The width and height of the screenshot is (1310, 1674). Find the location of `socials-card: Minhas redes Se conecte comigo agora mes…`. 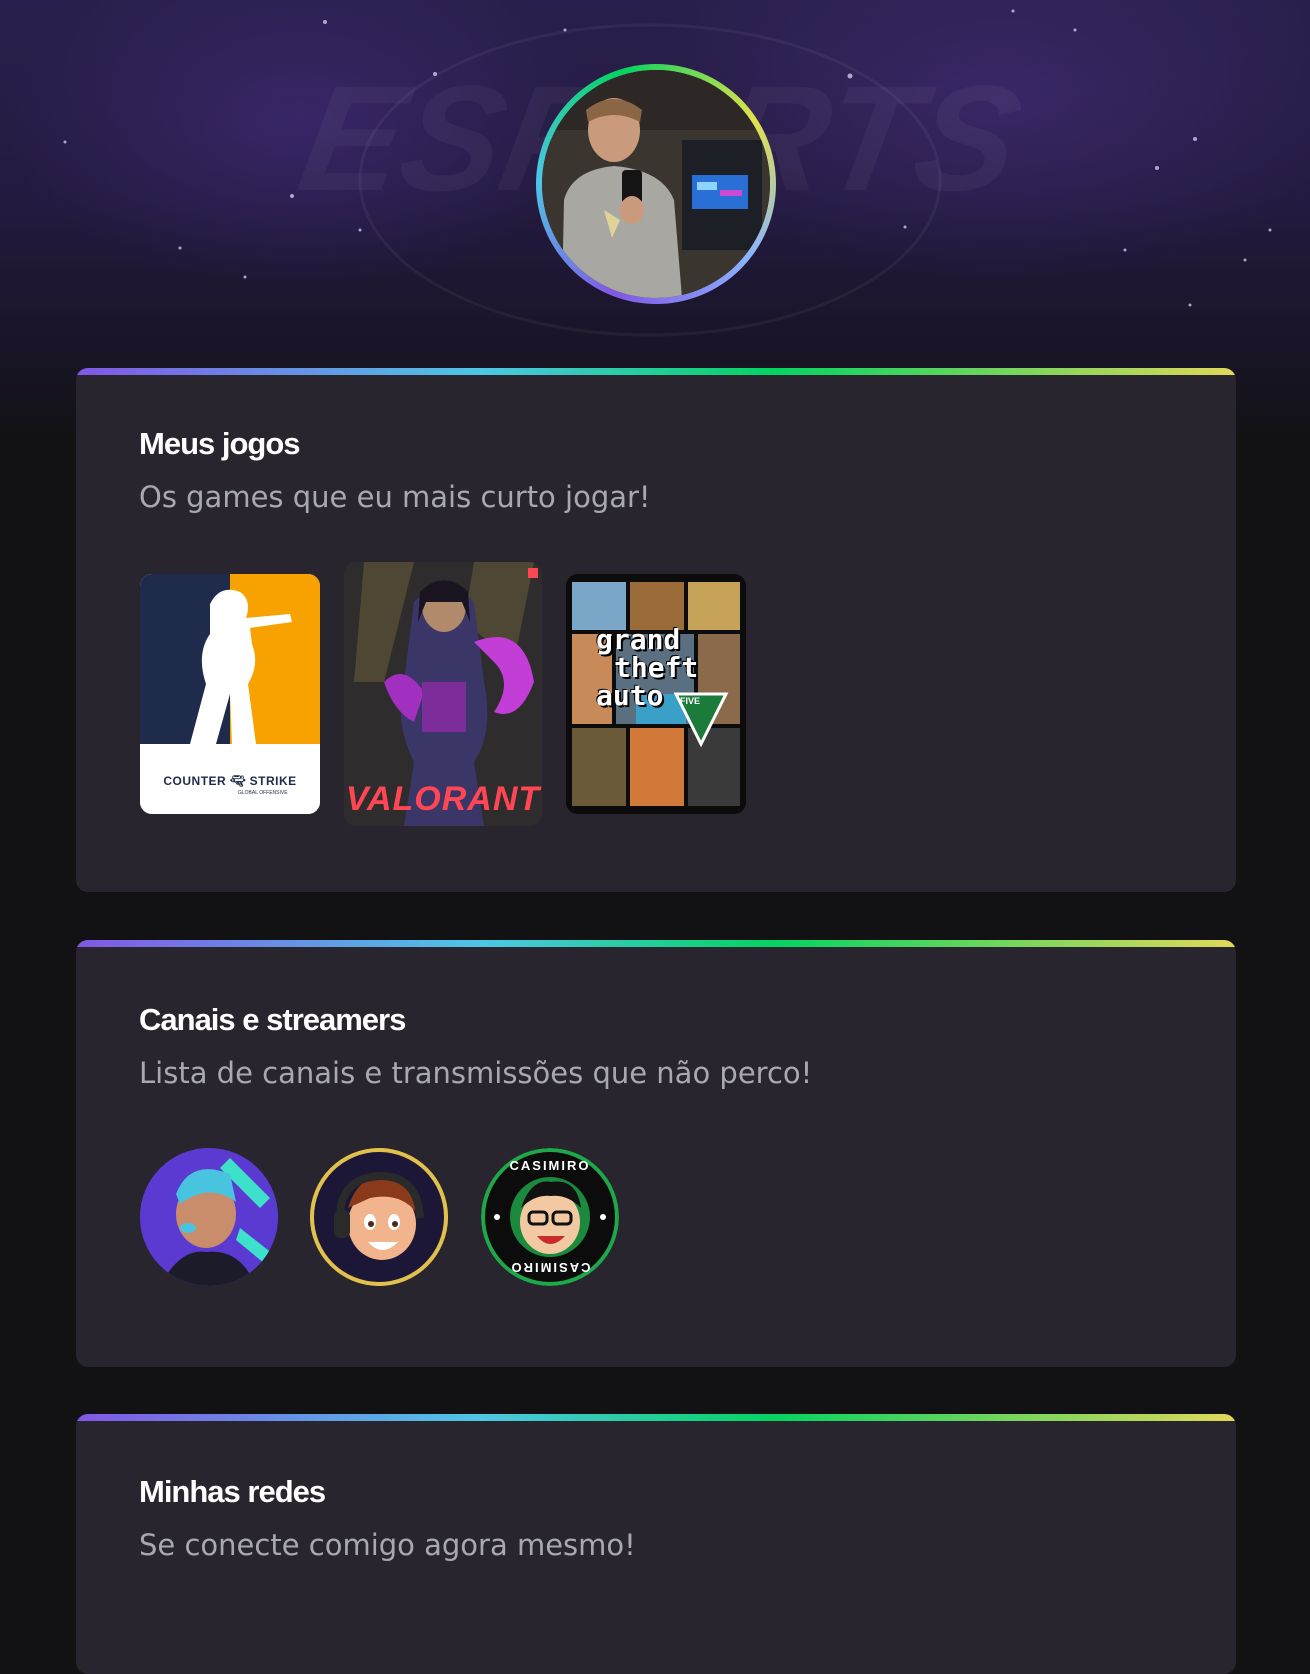

socials-card: Minhas redes Se conecte comigo agora mes… is located at coordinates (656, 1544).